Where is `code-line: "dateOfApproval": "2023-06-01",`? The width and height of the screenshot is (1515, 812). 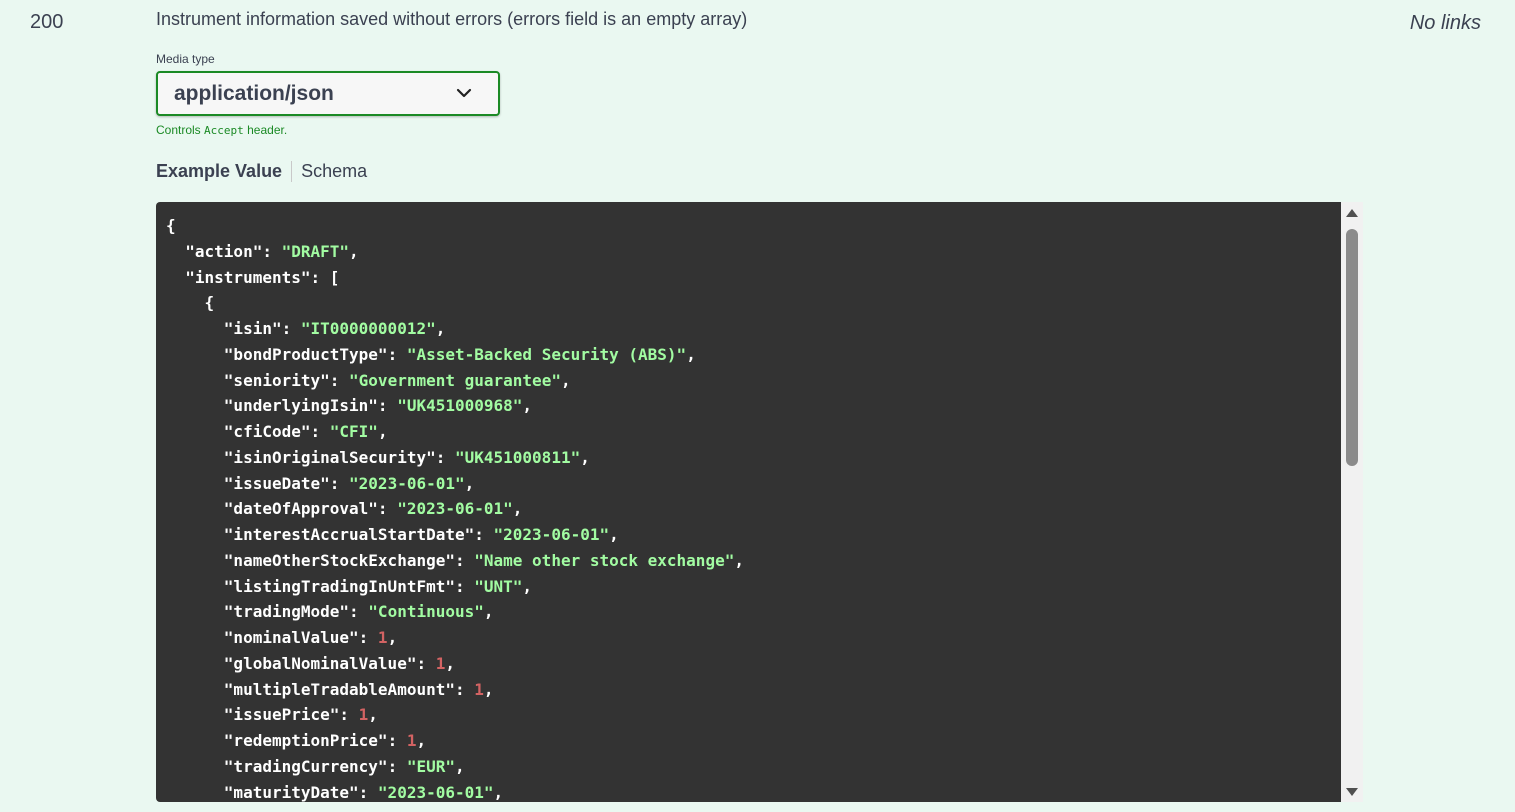 code-line: "dateOfApproval": "2023-06-01", is located at coordinates (373, 509).